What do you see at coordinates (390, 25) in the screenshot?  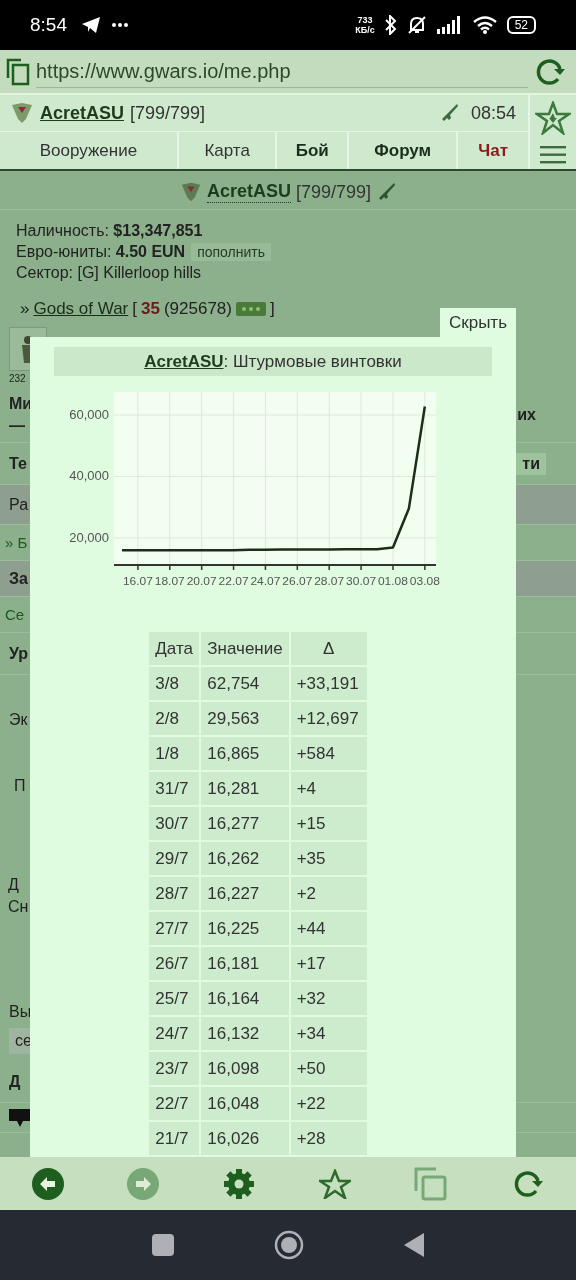 I see `bluetooth-icon` at bounding box center [390, 25].